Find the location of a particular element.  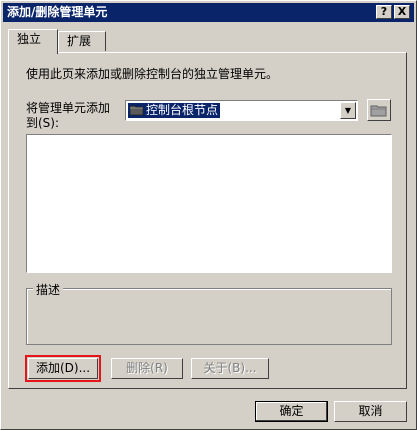

combobox-selected-value: 控制台根节点 is located at coordinates (174, 110).